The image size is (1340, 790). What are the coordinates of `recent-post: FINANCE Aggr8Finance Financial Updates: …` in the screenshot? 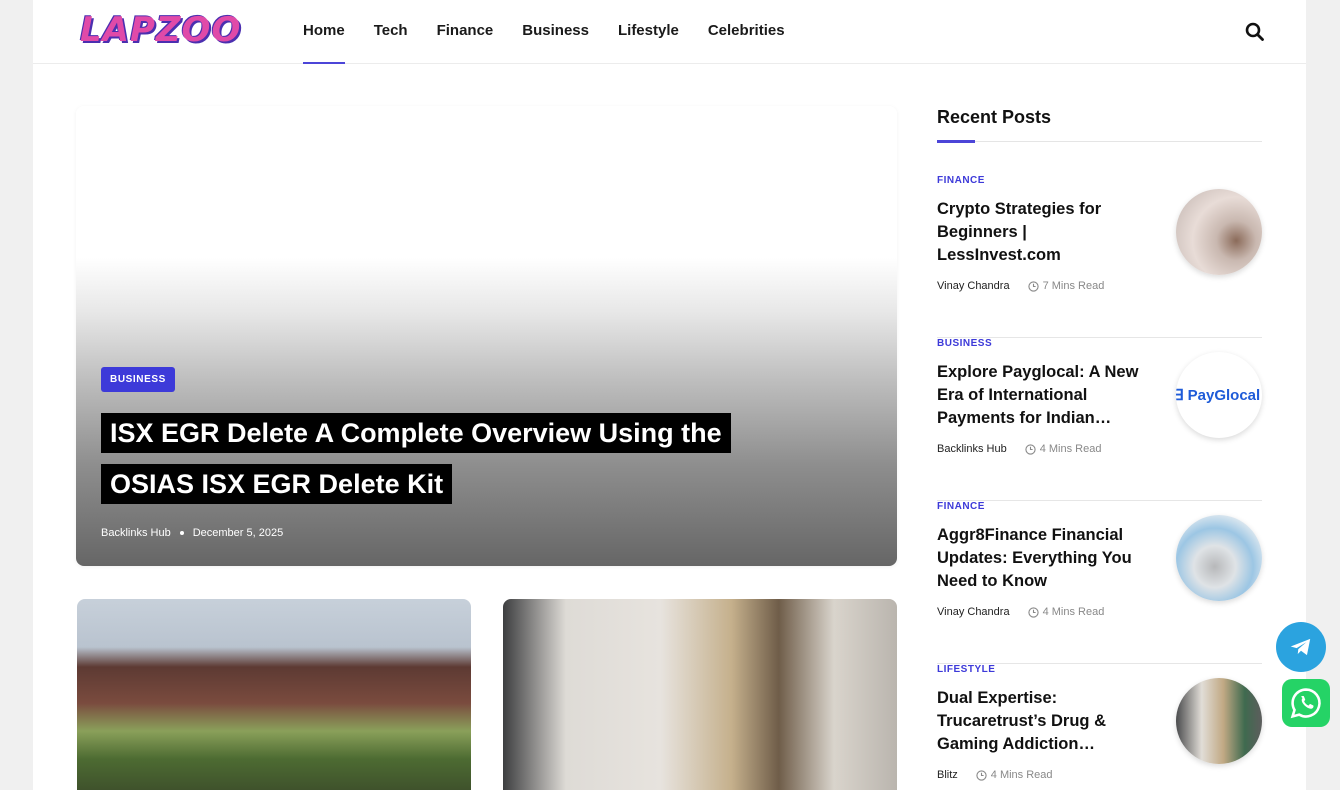 It's located at (1099, 582).